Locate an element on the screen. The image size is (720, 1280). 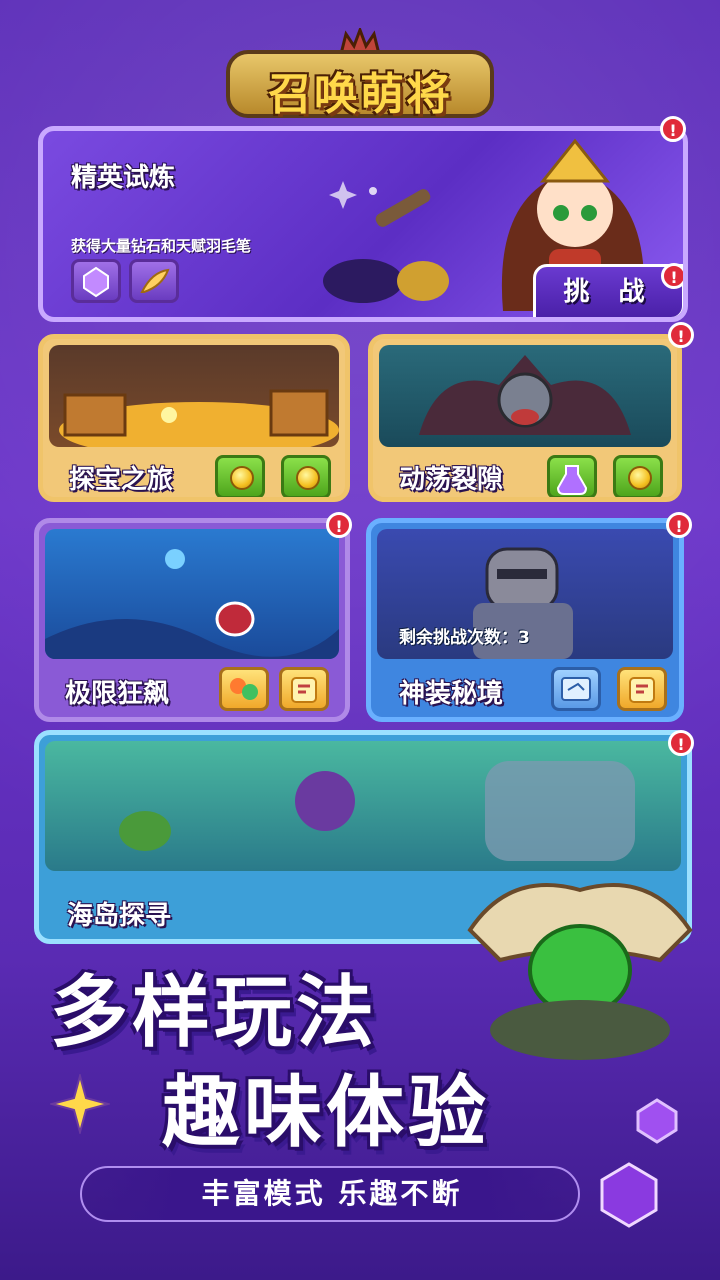
reward-diamond is located at coordinates (96, 281).